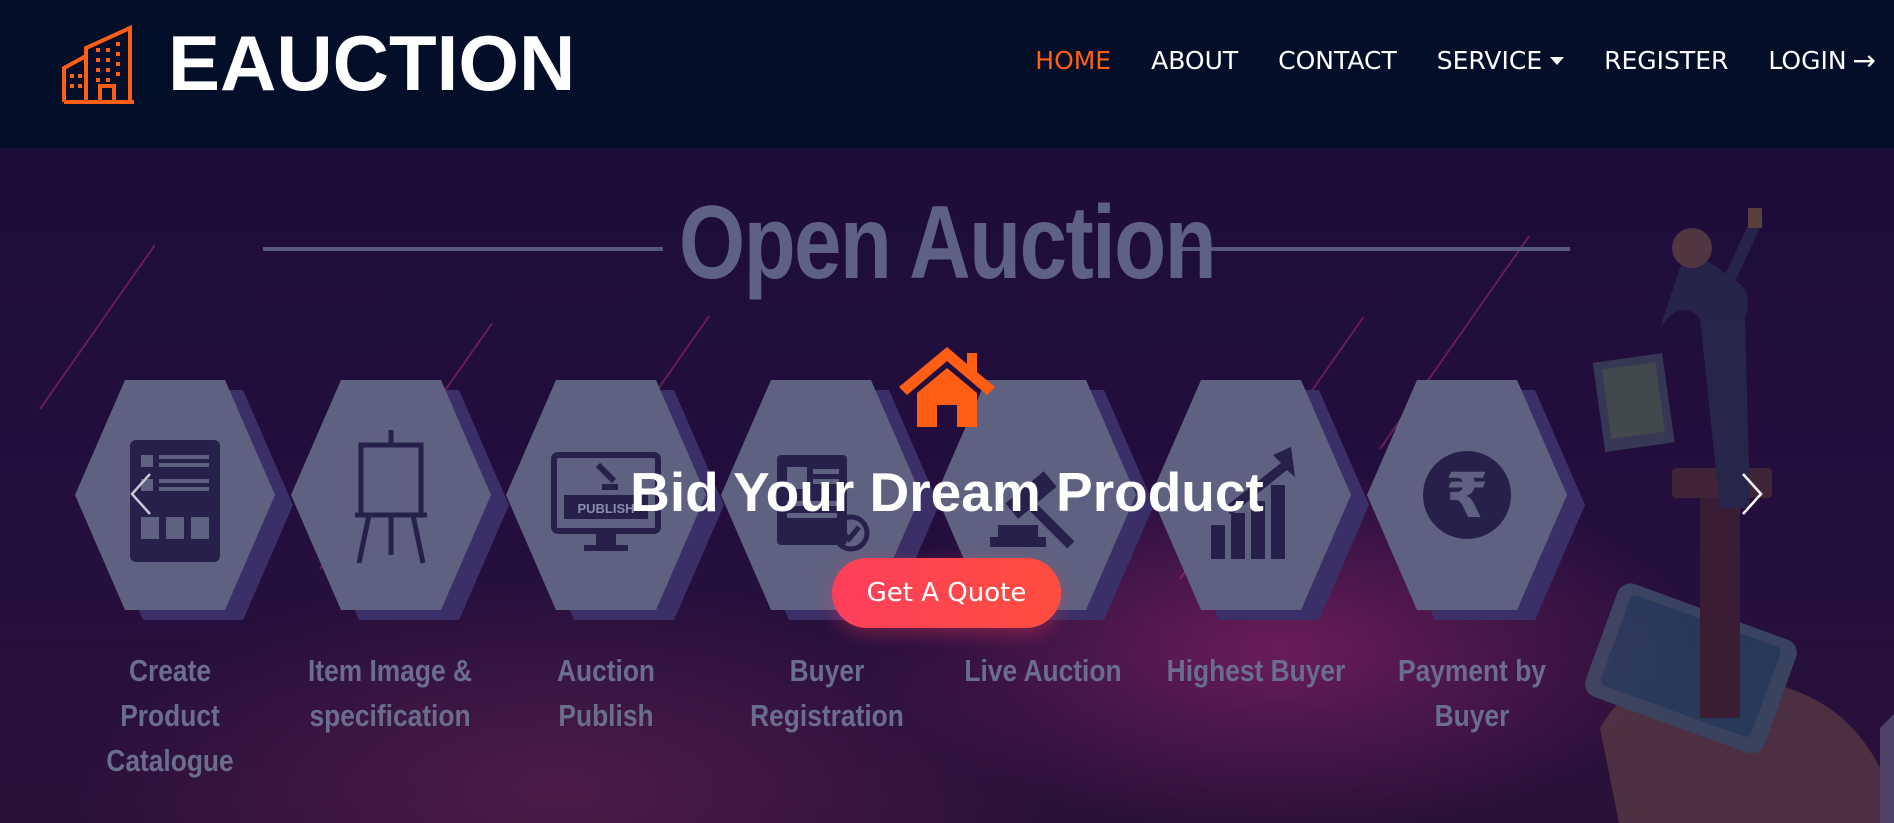 The image size is (1894, 823). What do you see at coordinates (947, 492) in the screenshot?
I see `hero-heading: Bid Your Dream Product` at bounding box center [947, 492].